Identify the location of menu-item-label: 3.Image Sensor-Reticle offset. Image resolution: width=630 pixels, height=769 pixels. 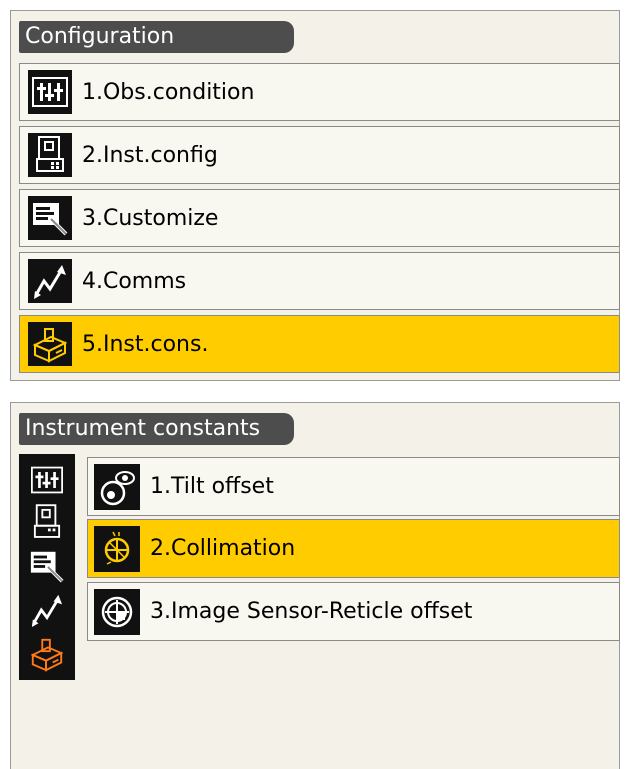
(311, 611).